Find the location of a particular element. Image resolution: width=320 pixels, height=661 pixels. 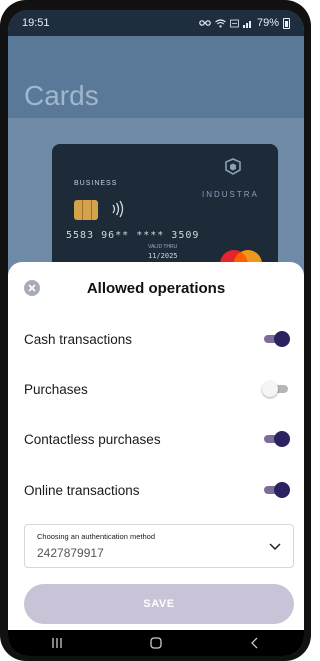

operation-row-online: Online transactions is located at coordinates (157, 490).